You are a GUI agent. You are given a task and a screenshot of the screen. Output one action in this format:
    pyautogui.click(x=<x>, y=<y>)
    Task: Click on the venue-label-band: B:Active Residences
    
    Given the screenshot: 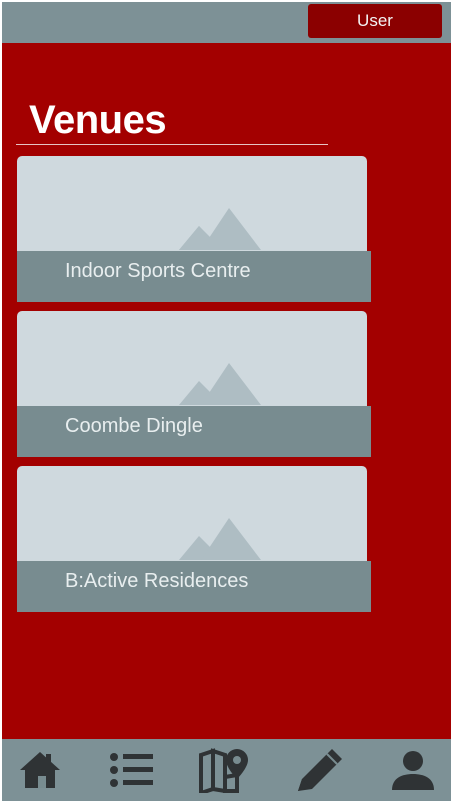 What is the action you would take?
    pyautogui.click(x=194, y=586)
    